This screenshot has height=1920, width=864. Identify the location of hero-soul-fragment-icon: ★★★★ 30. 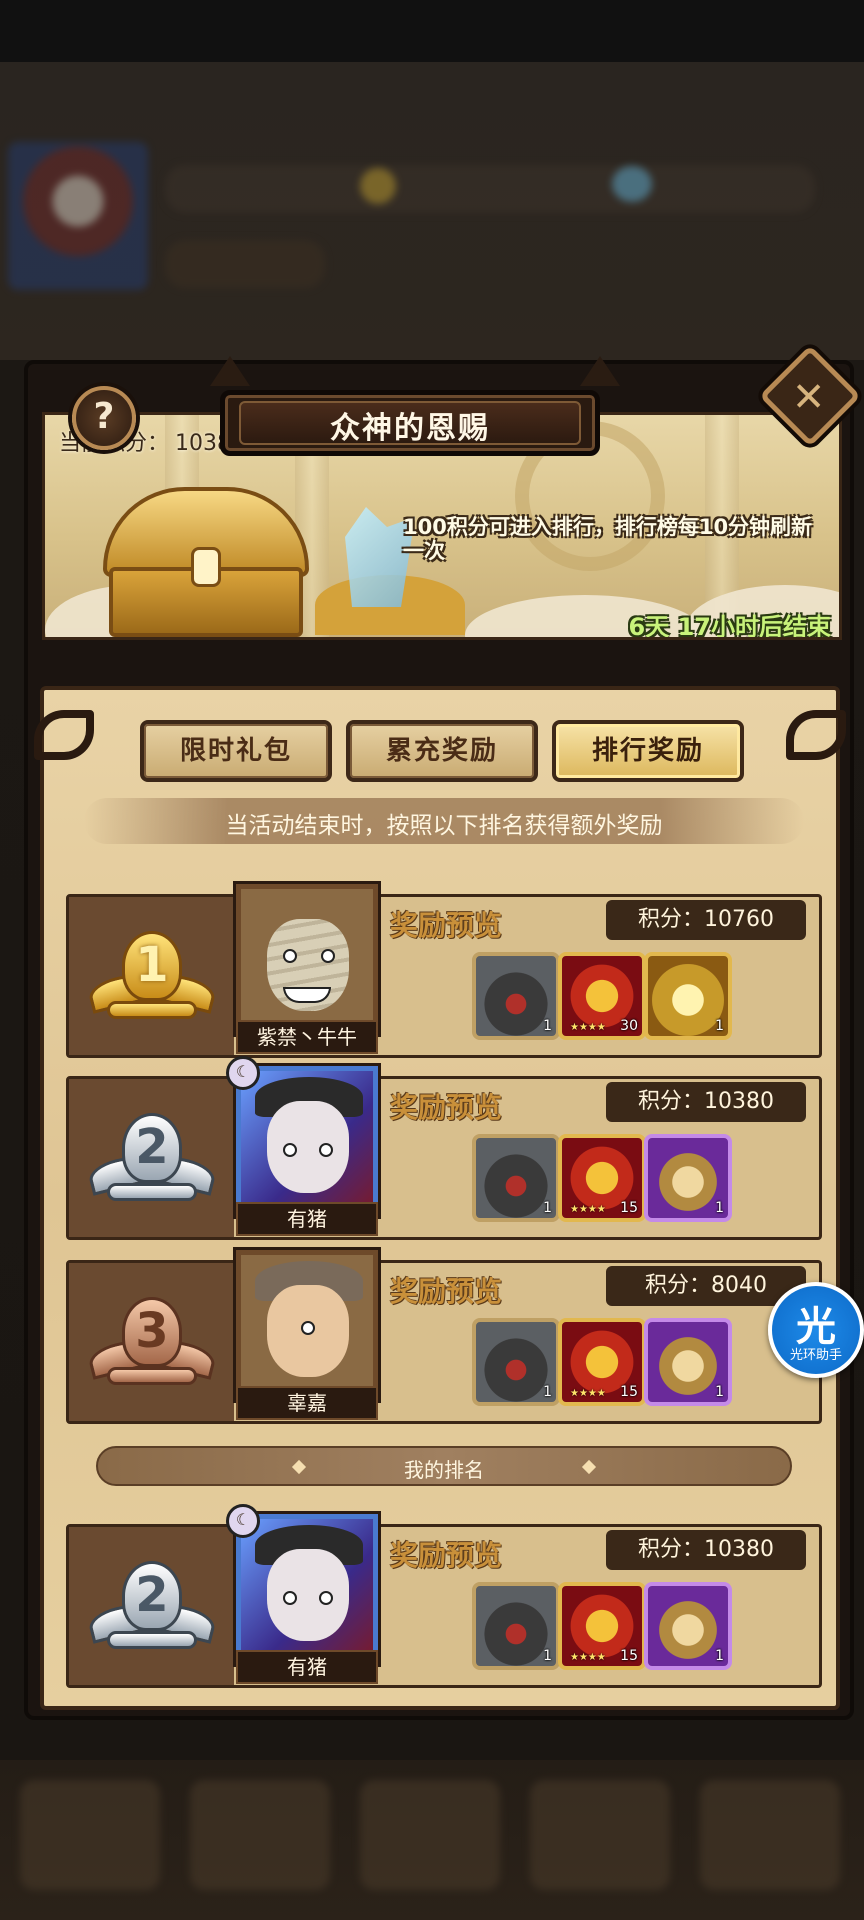
(602, 996).